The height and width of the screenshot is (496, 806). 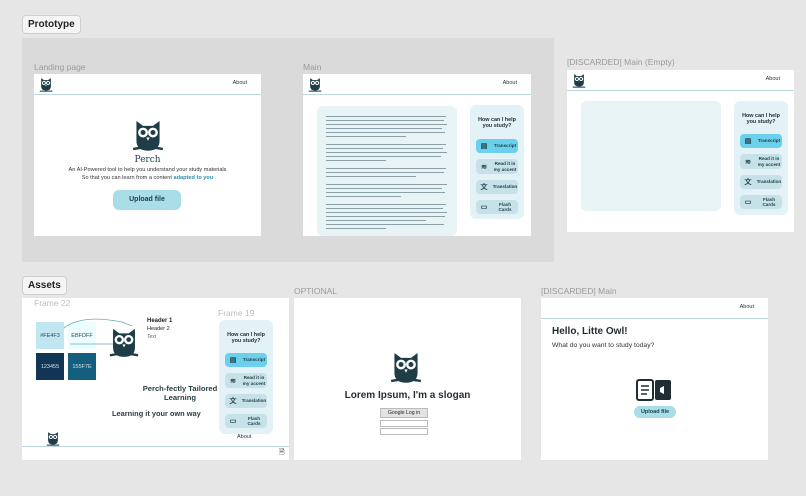 I want to click on header-1-sample: Header 1, so click(x=160, y=321).